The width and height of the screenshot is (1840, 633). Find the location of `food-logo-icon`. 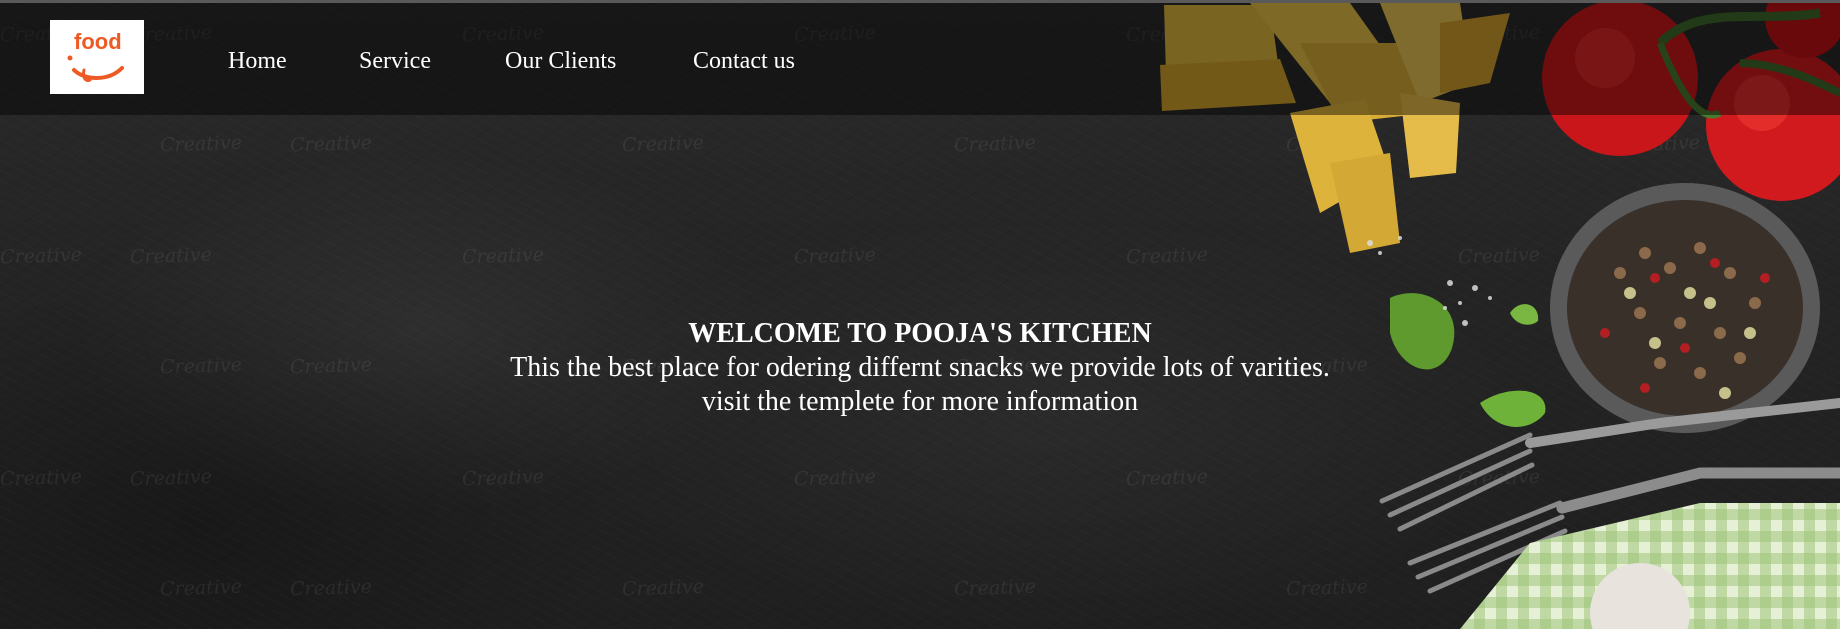

food-logo-icon is located at coordinates (95, 68).